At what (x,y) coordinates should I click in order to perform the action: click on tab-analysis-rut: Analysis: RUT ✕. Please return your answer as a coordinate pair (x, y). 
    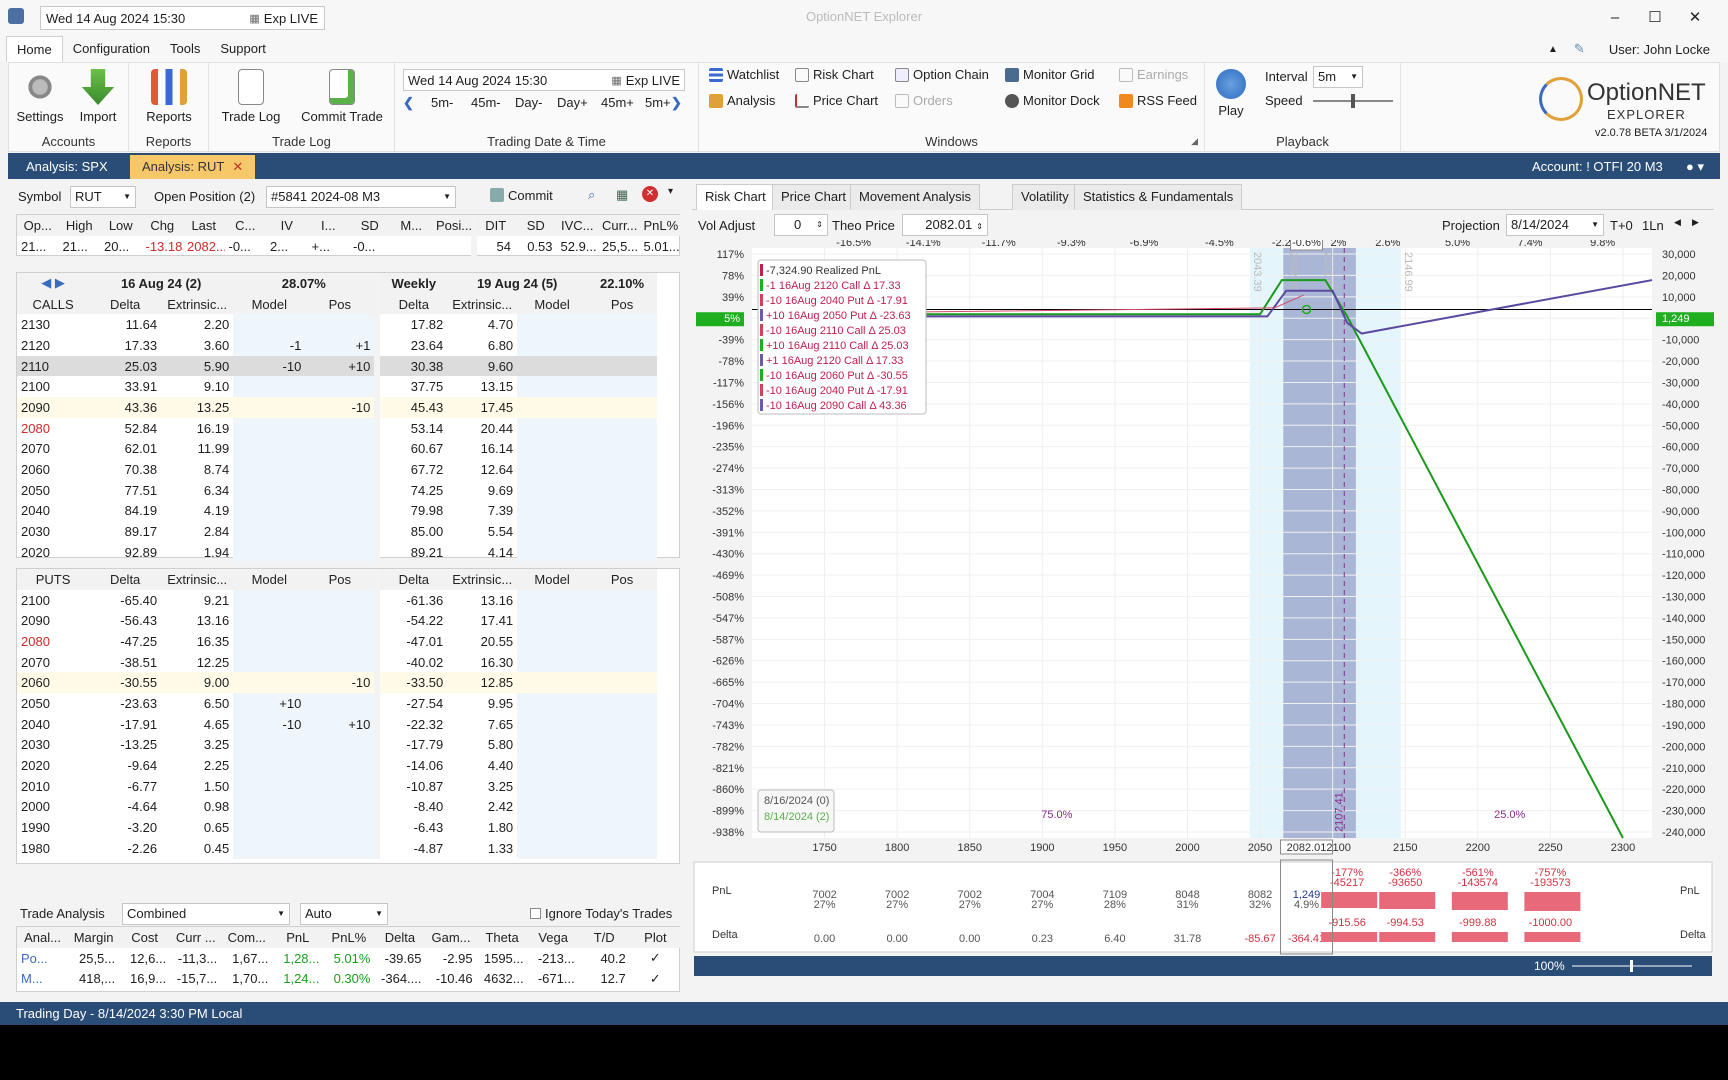
    Looking at the image, I should click on (193, 167).